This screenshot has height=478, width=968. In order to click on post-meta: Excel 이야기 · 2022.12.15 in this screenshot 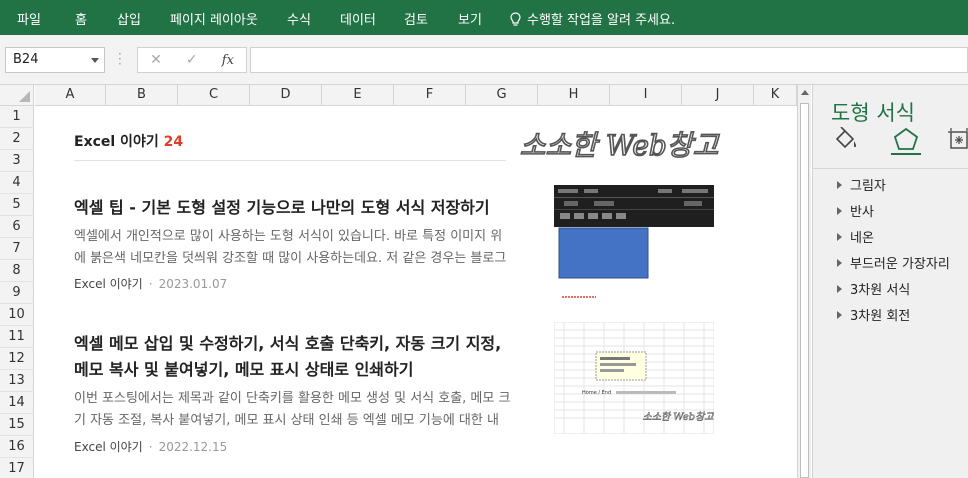, I will do `click(151, 447)`.